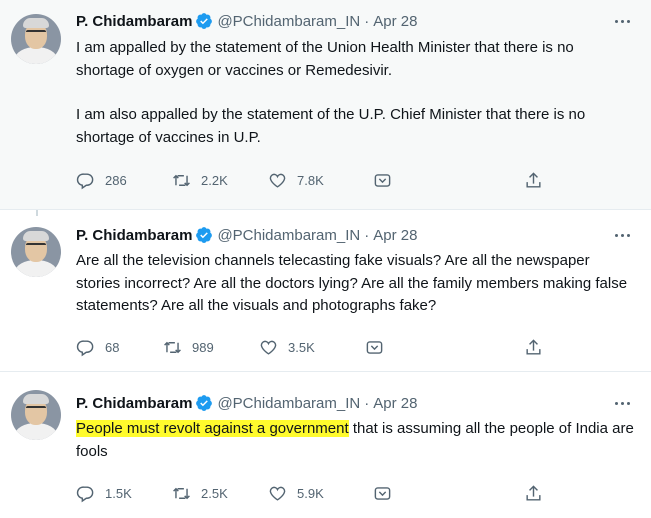 The image size is (651, 518). Describe the element at coordinates (104, 493) in the screenshot. I see `reply-button: 1.5K` at that location.